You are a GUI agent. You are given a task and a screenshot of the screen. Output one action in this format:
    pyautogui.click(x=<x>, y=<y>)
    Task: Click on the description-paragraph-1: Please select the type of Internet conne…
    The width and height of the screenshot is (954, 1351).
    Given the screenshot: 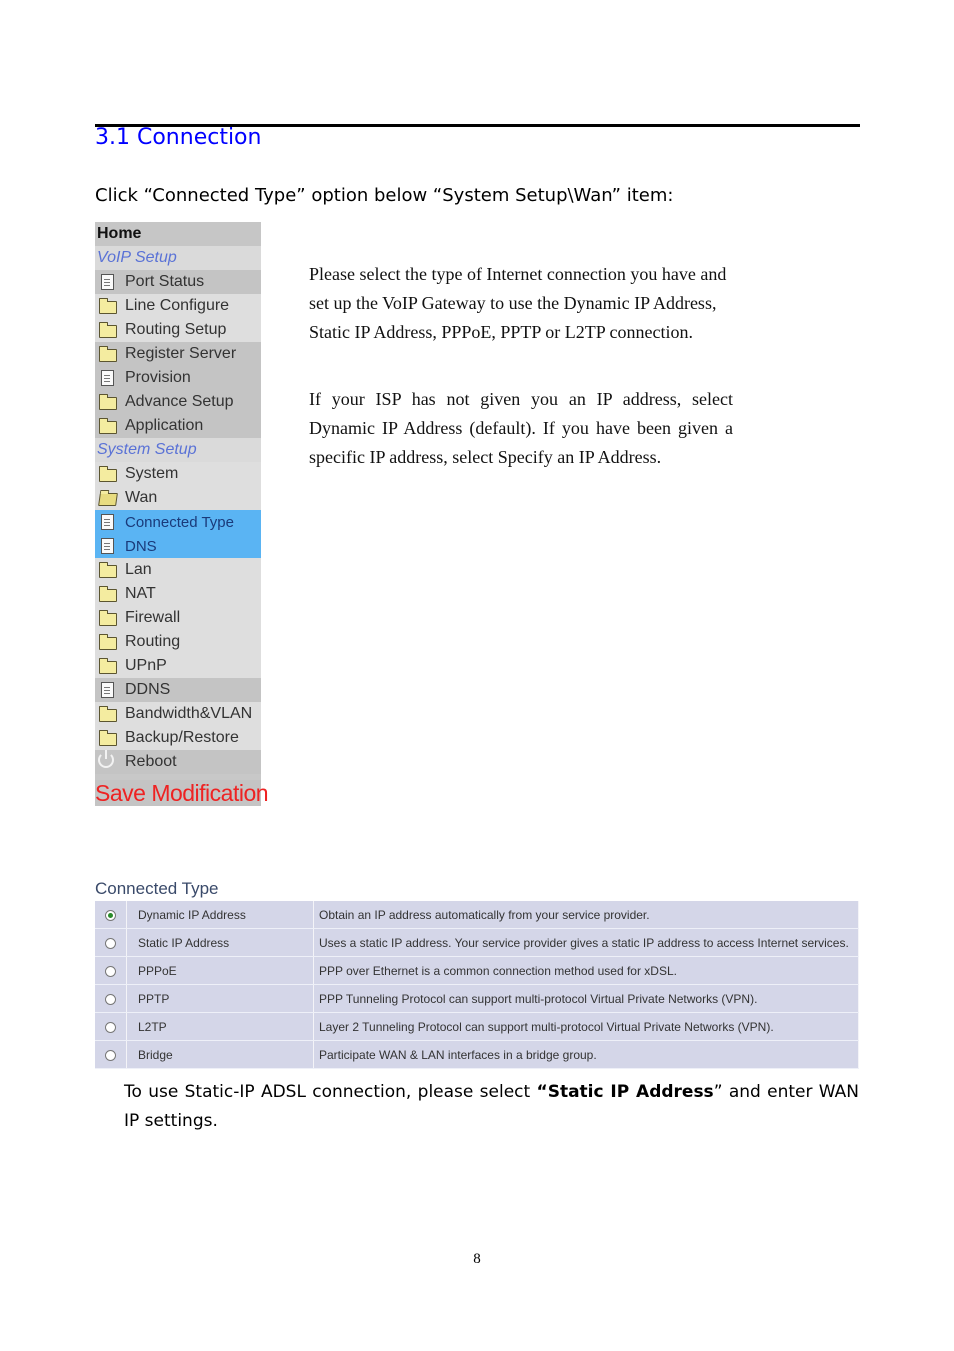 What is the action you would take?
    pyautogui.click(x=518, y=303)
    